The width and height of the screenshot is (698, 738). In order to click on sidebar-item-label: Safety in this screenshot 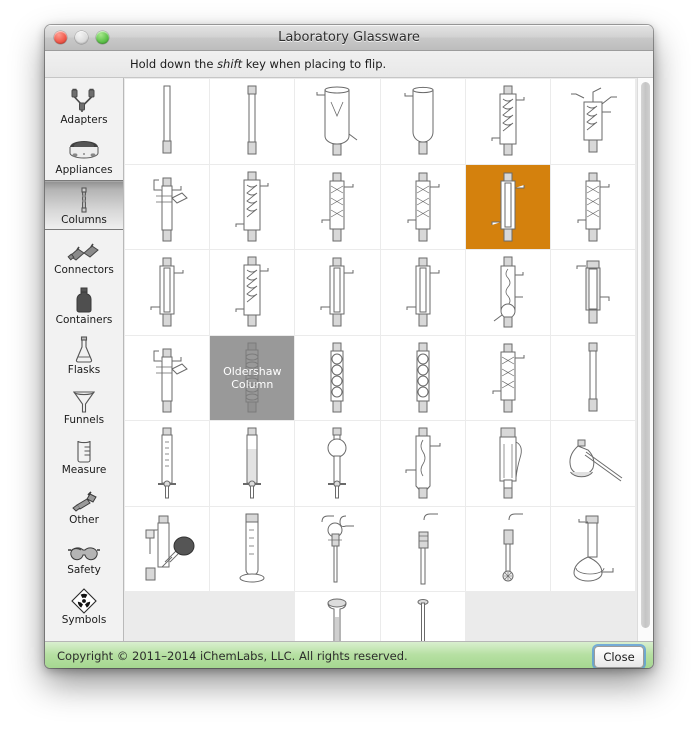, I will do `click(84, 570)`.